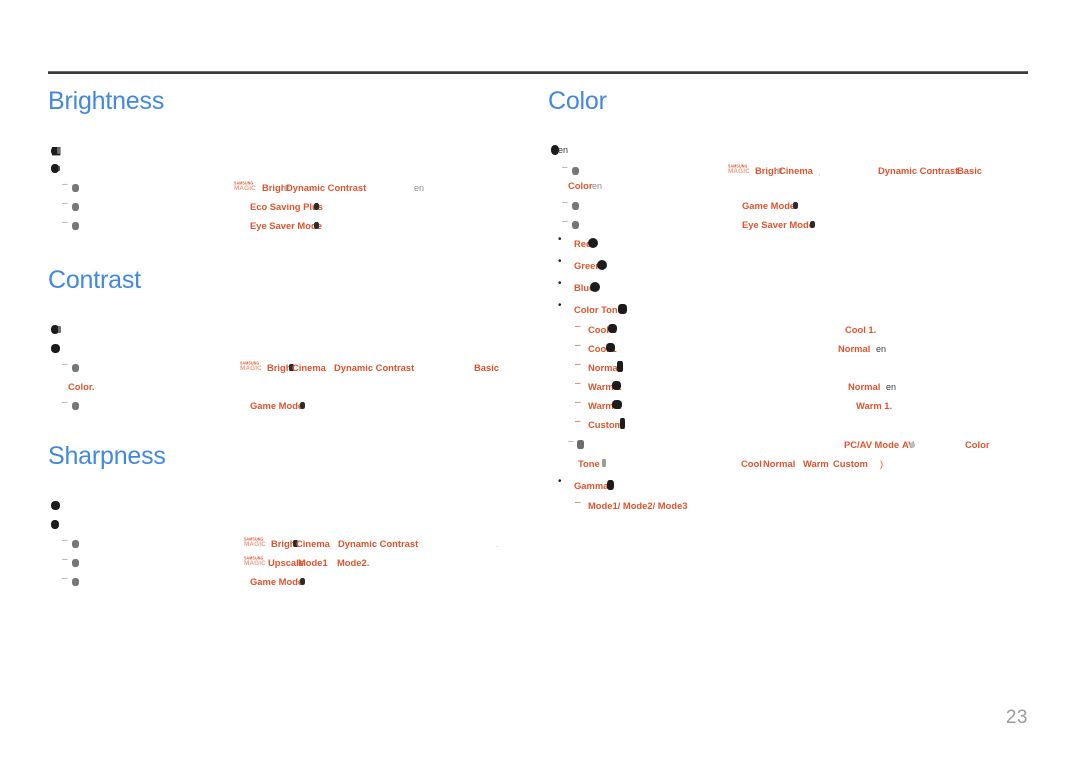 The width and height of the screenshot is (1080, 763). Describe the element at coordinates (298, 197) in the screenshot. I see `brightness-body: ■ – SAMSUNG MAGIC Bright` at that location.